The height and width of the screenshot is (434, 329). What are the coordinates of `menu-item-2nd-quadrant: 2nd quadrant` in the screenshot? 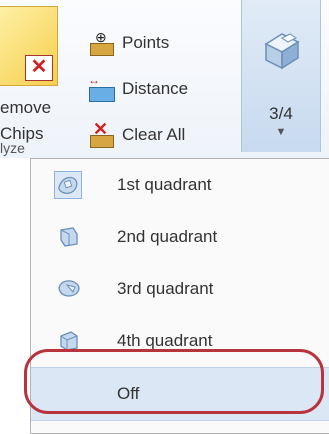 It's located at (180, 237).